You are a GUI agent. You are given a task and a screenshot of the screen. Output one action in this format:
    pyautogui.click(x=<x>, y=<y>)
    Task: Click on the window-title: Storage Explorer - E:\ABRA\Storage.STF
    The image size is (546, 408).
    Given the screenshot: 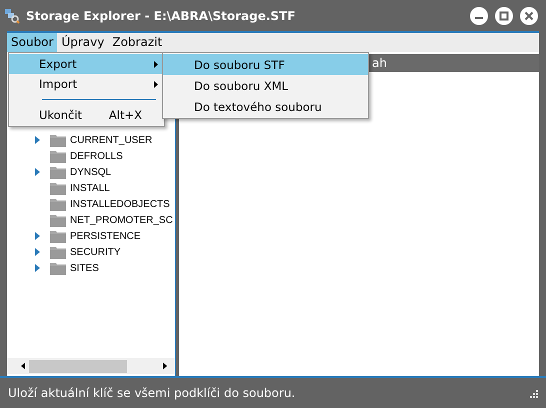 What is the action you would take?
    pyautogui.click(x=161, y=15)
    